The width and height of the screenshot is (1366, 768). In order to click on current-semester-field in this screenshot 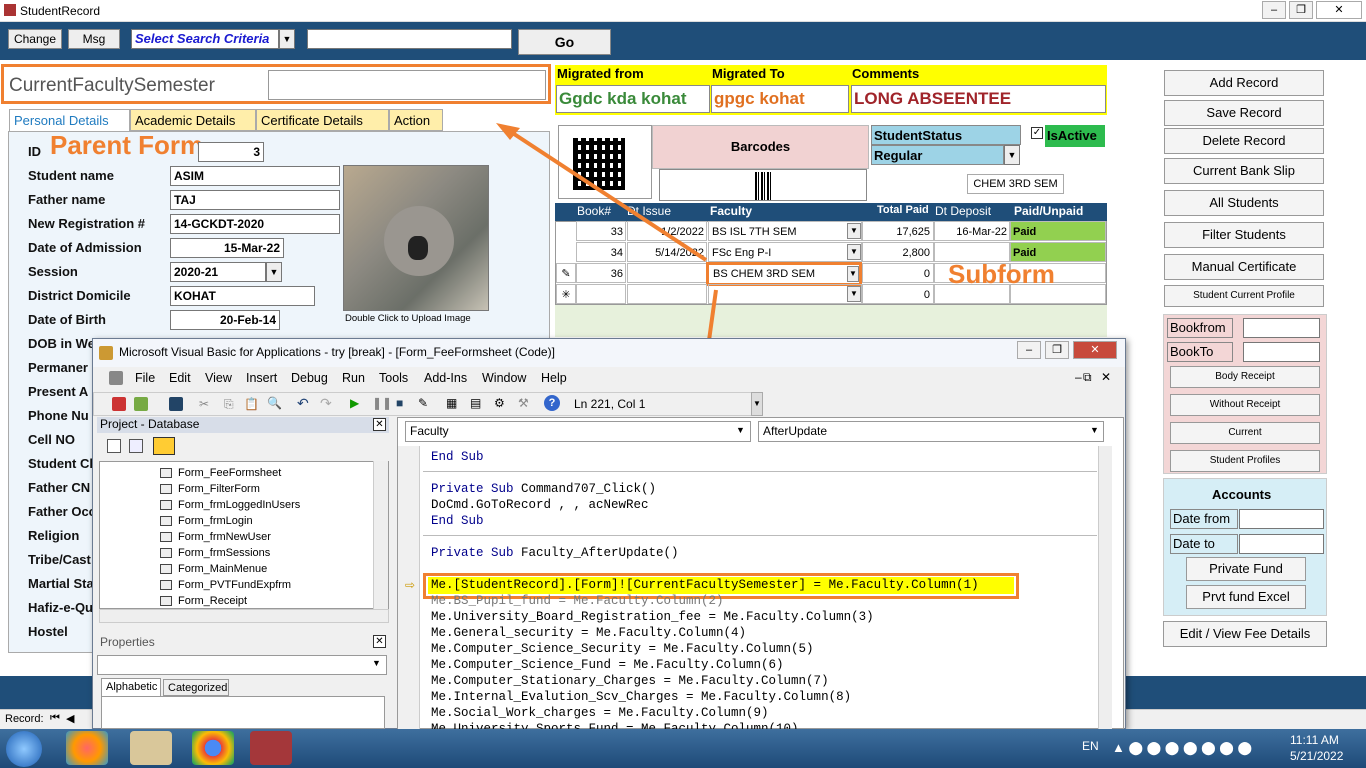, I will do `click(407, 85)`.